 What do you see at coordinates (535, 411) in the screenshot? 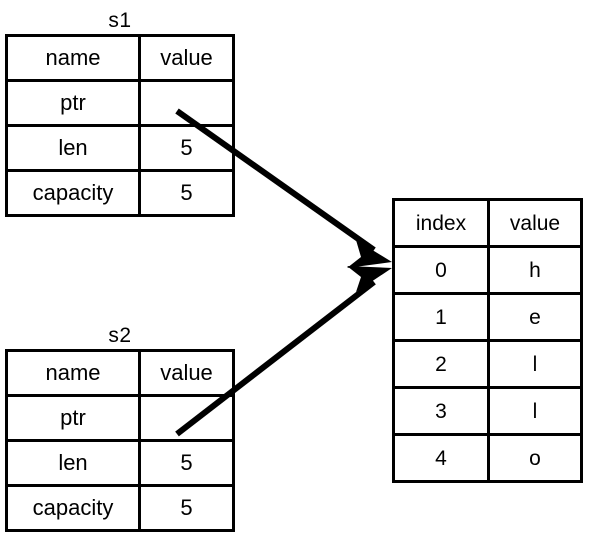
I see `buffer-row-3-value: l` at bounding box center [535, 411].